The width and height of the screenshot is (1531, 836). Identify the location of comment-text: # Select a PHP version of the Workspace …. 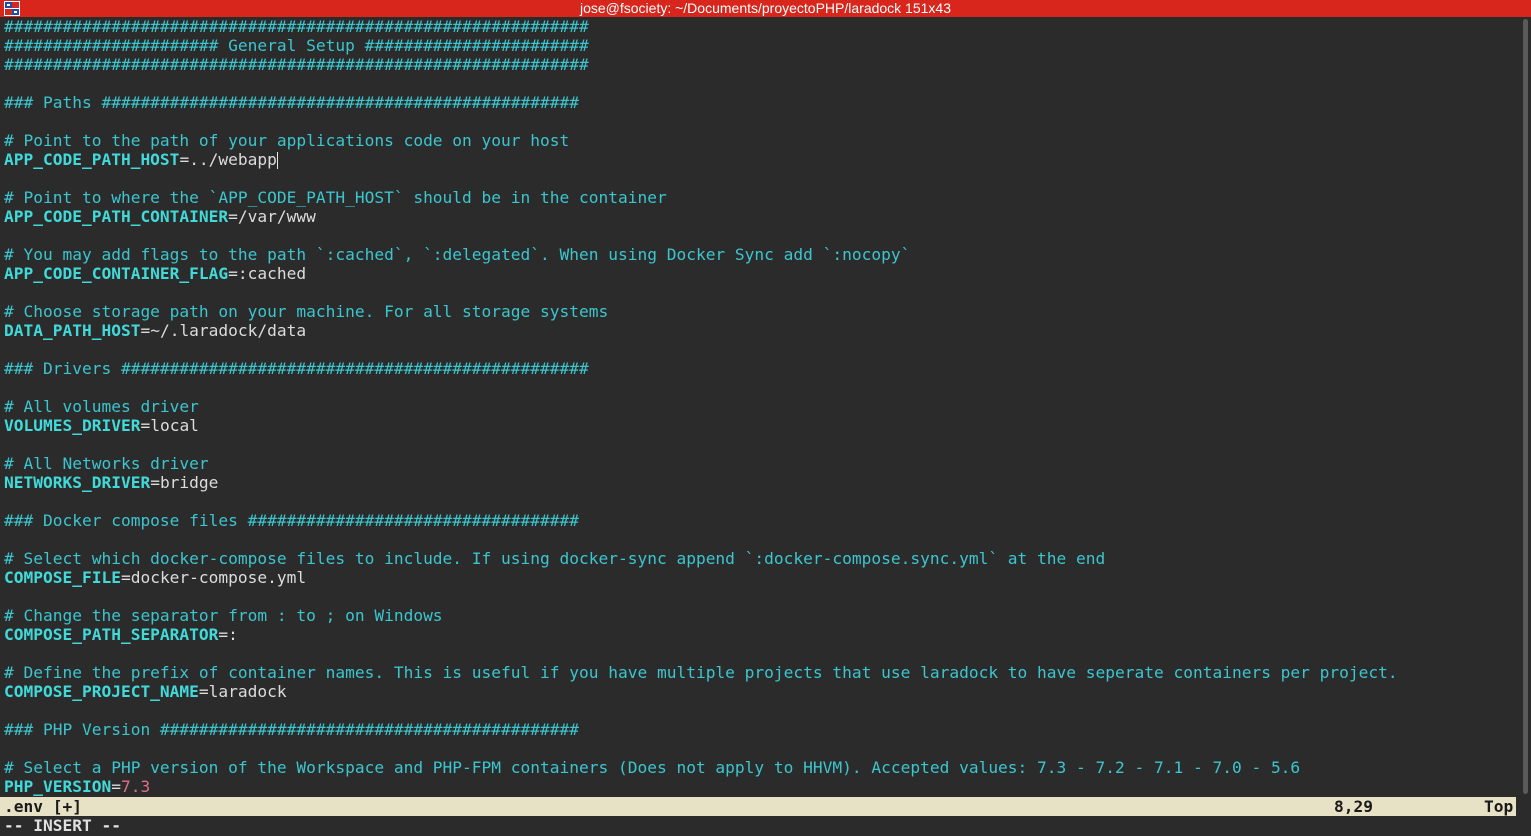
(652, 767).